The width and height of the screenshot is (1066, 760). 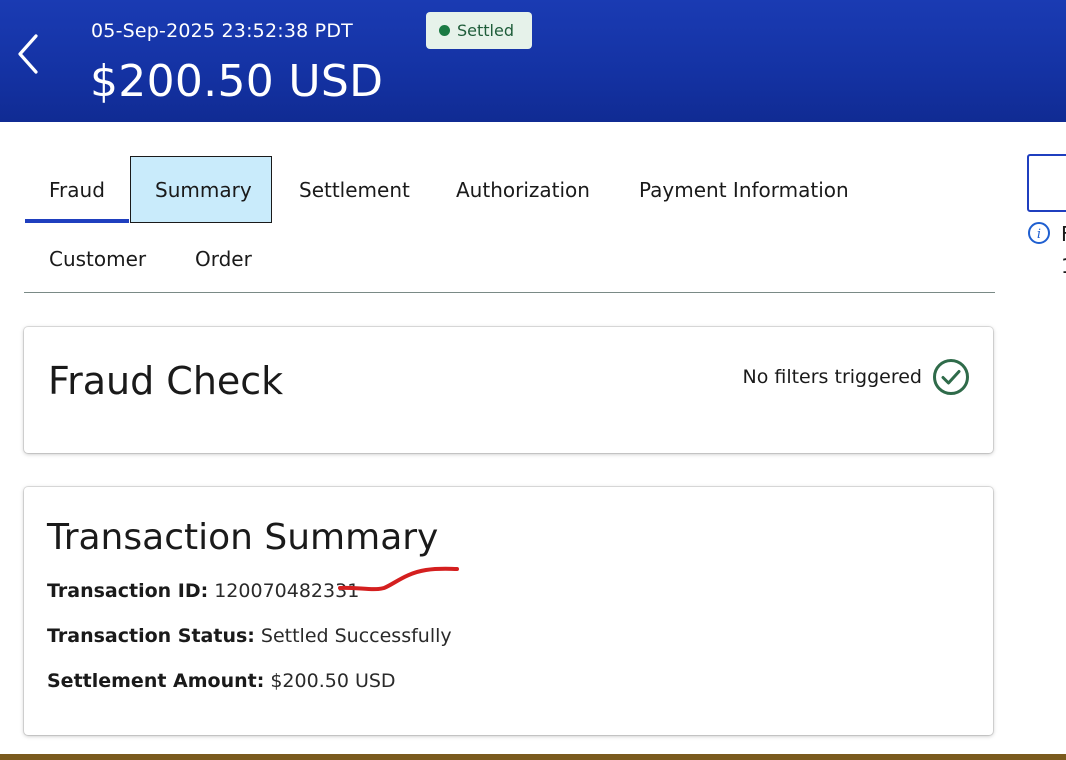 What do you see at coordinates (444, 30) in the screenshot?
I see `status-dot-icon` at bounding box center [444, 30].